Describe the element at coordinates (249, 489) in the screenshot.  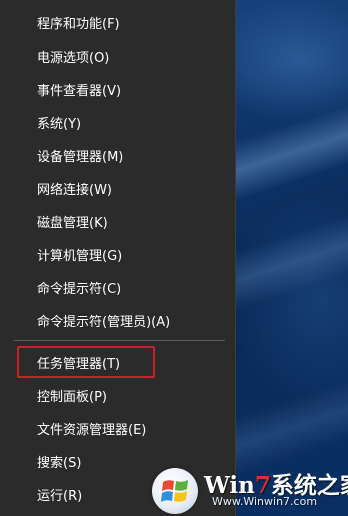
I see `site-watermark: Win7系统之家 Www.Winwin7.com` at that location.